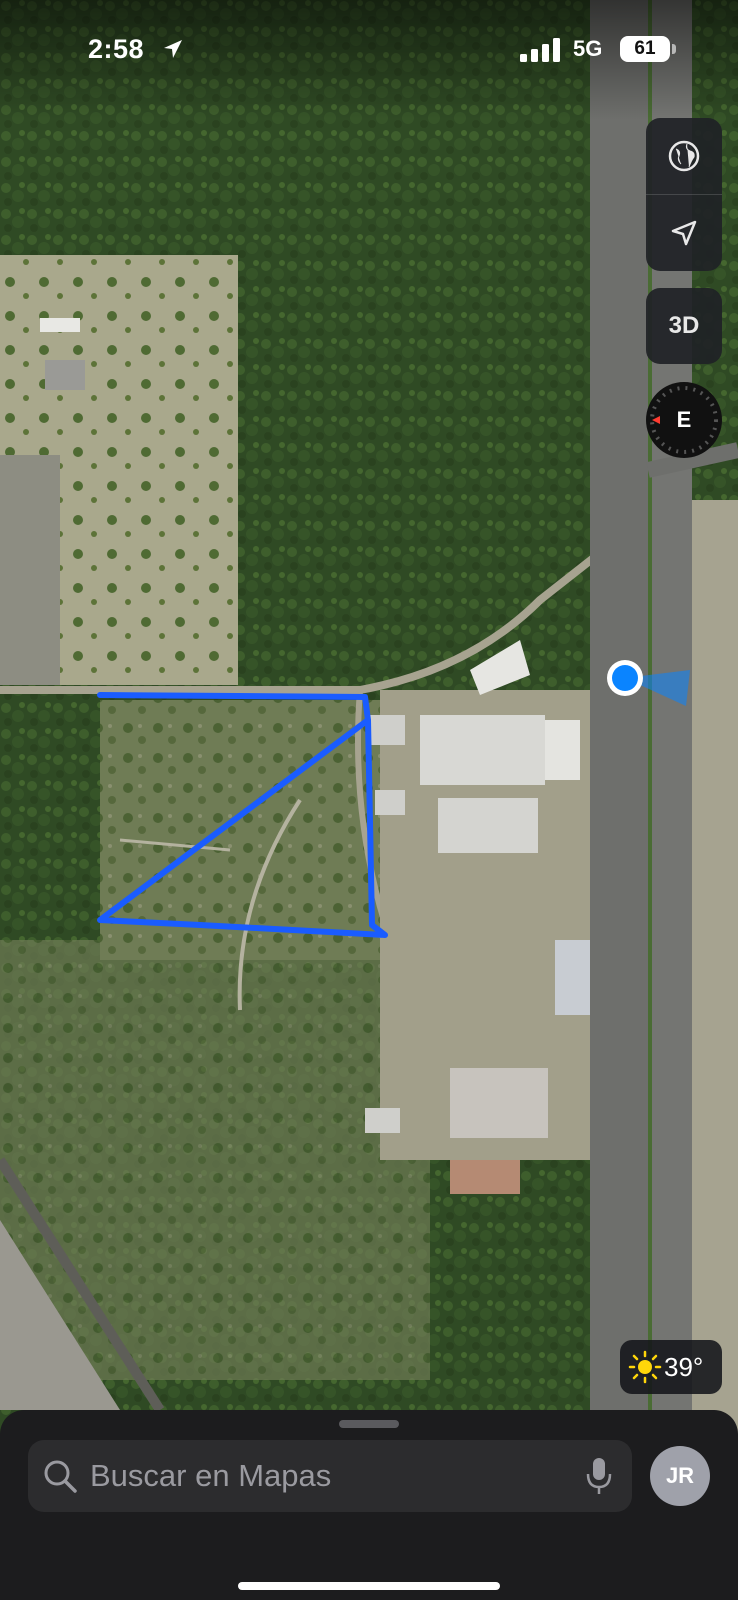 The width and height of the screenshot is (738, 1600). Describe the element at coordinates (540, 50) in the screenshot. I see `cellular-signal-icon` at that location.